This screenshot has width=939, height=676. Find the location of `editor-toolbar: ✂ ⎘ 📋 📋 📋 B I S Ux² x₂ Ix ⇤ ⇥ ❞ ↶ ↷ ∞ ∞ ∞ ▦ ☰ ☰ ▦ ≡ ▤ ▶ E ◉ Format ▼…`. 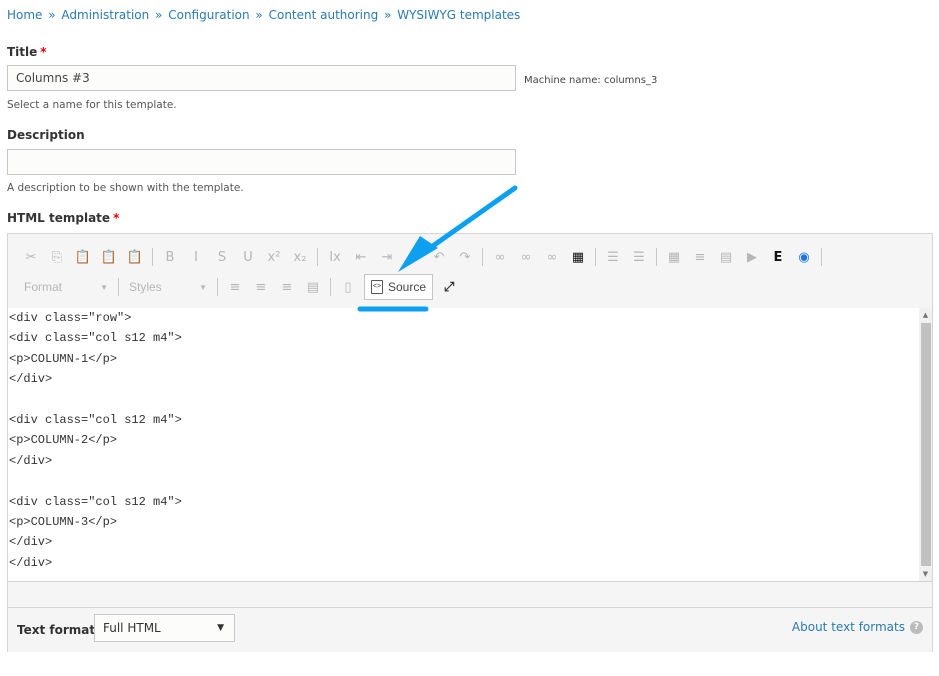

editor-toolbar: ✂ ⎘ 📋 📋 📋 B I S Ux² x₂ Ix ⇤ ⇥ ❞ ↶ ↷ ∞ ∞ ∞ ▦ ☰ ☰ ▦ ≡ ▤ ▶ E ◉ Format ▼… is located at coordinates (470, 271).